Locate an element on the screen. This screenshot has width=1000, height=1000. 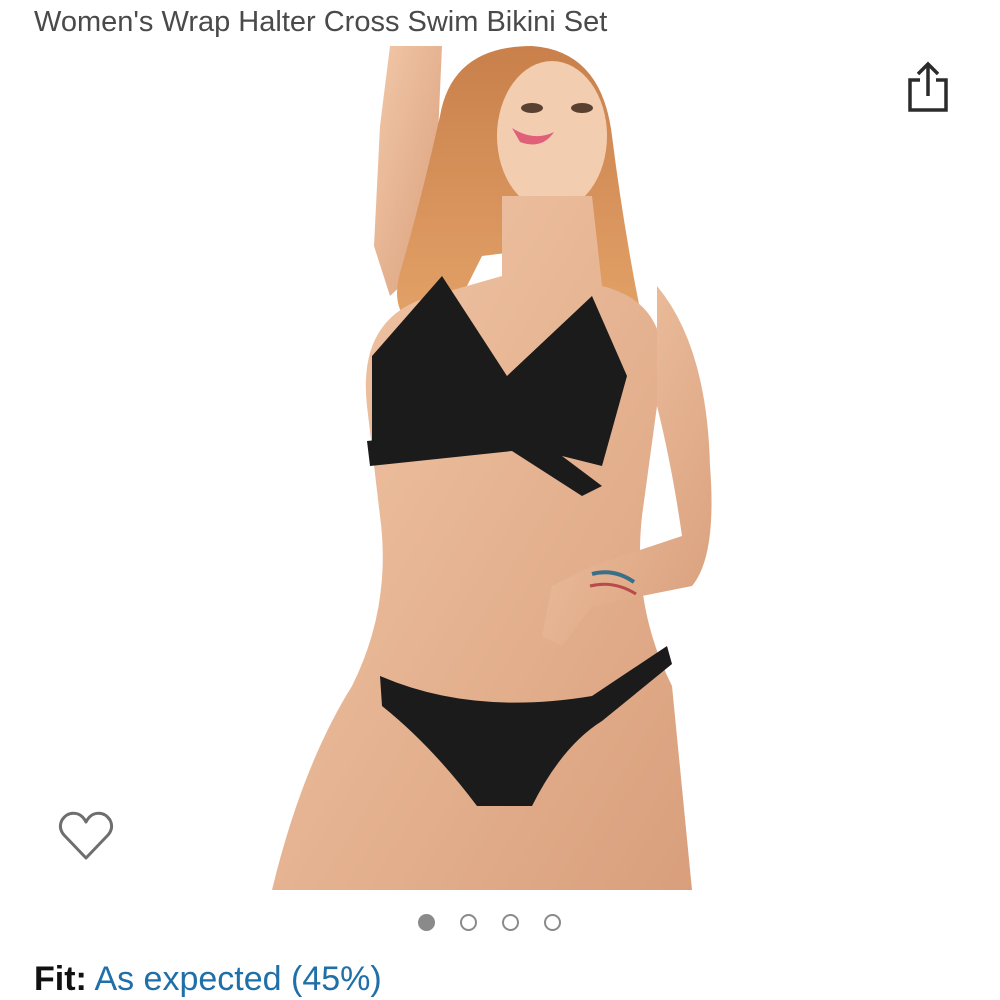
share-icon is located at coordinates (928, 86).